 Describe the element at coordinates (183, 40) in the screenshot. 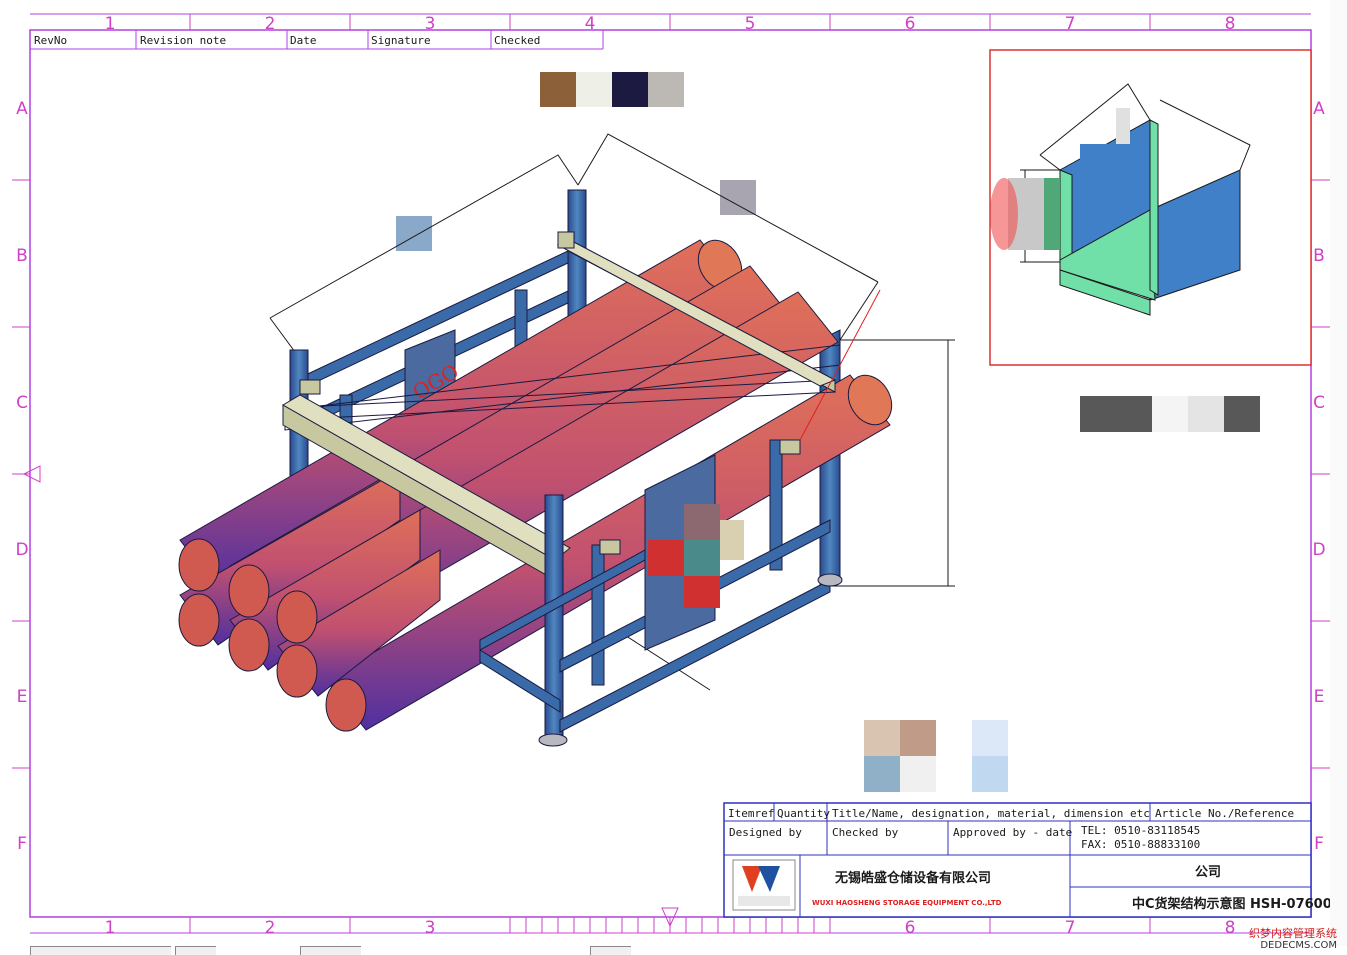

I see `rev-header-note: Revision note` at that location.